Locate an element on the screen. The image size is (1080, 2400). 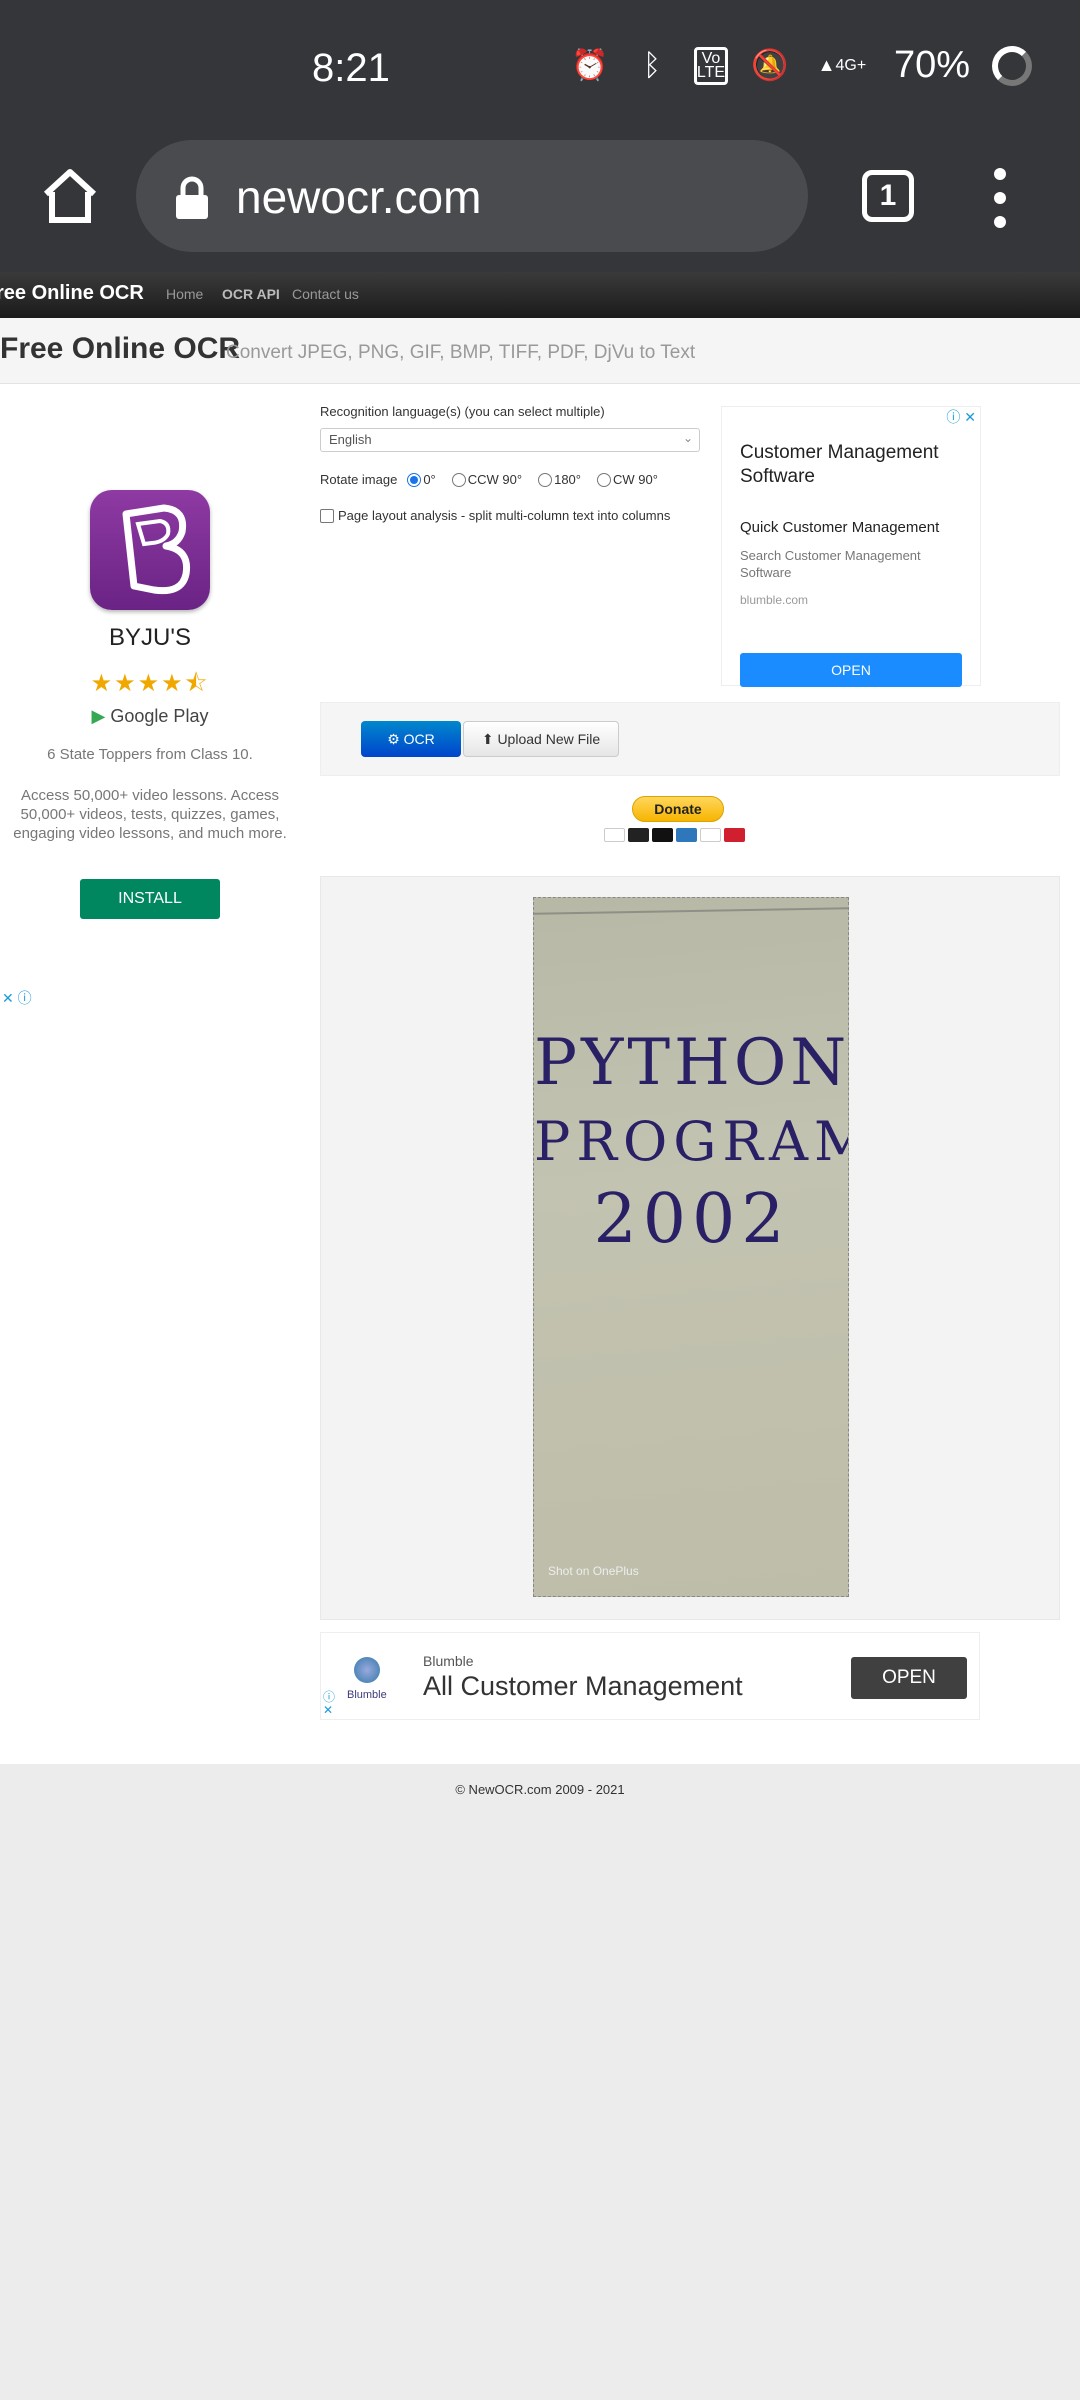
uploaded-image-crop: PYTHON PROGRAM 2002 Shot on OnePlus is located at coordinates (691, 1247).